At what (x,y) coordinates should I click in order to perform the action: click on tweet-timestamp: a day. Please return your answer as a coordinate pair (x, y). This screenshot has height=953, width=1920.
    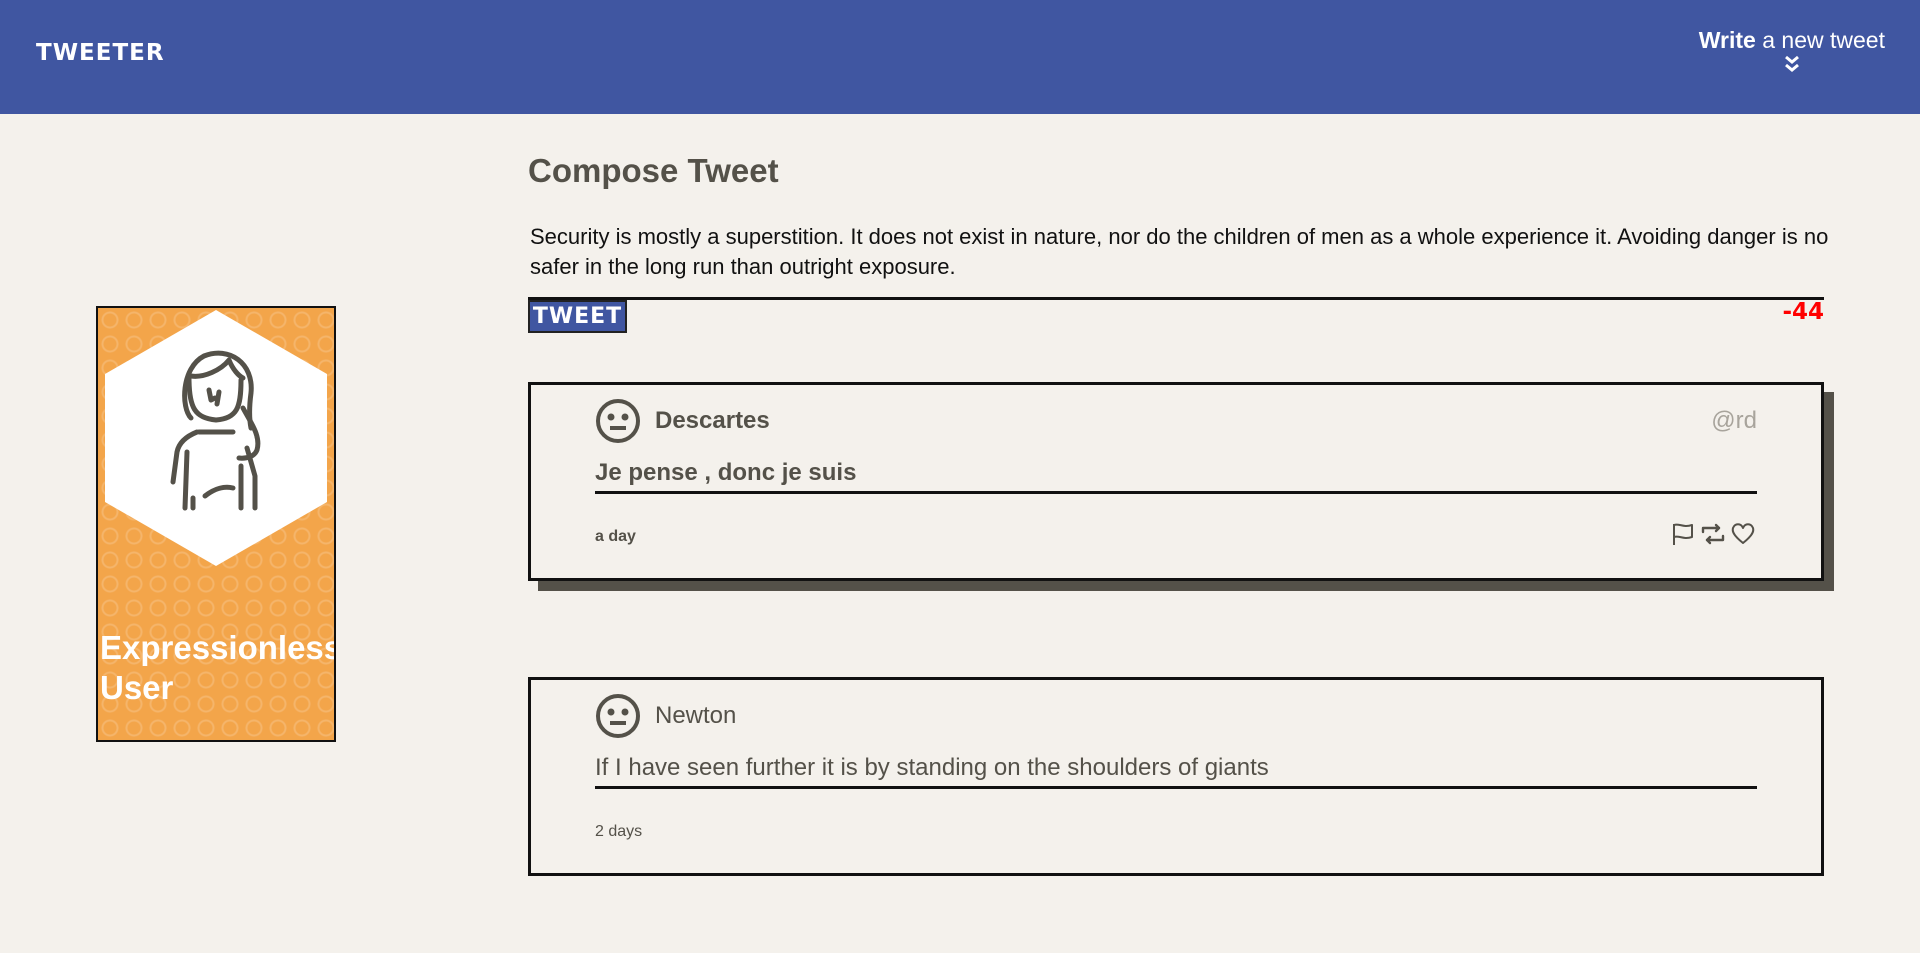
    Looking at the image, I should click on (615, 536).